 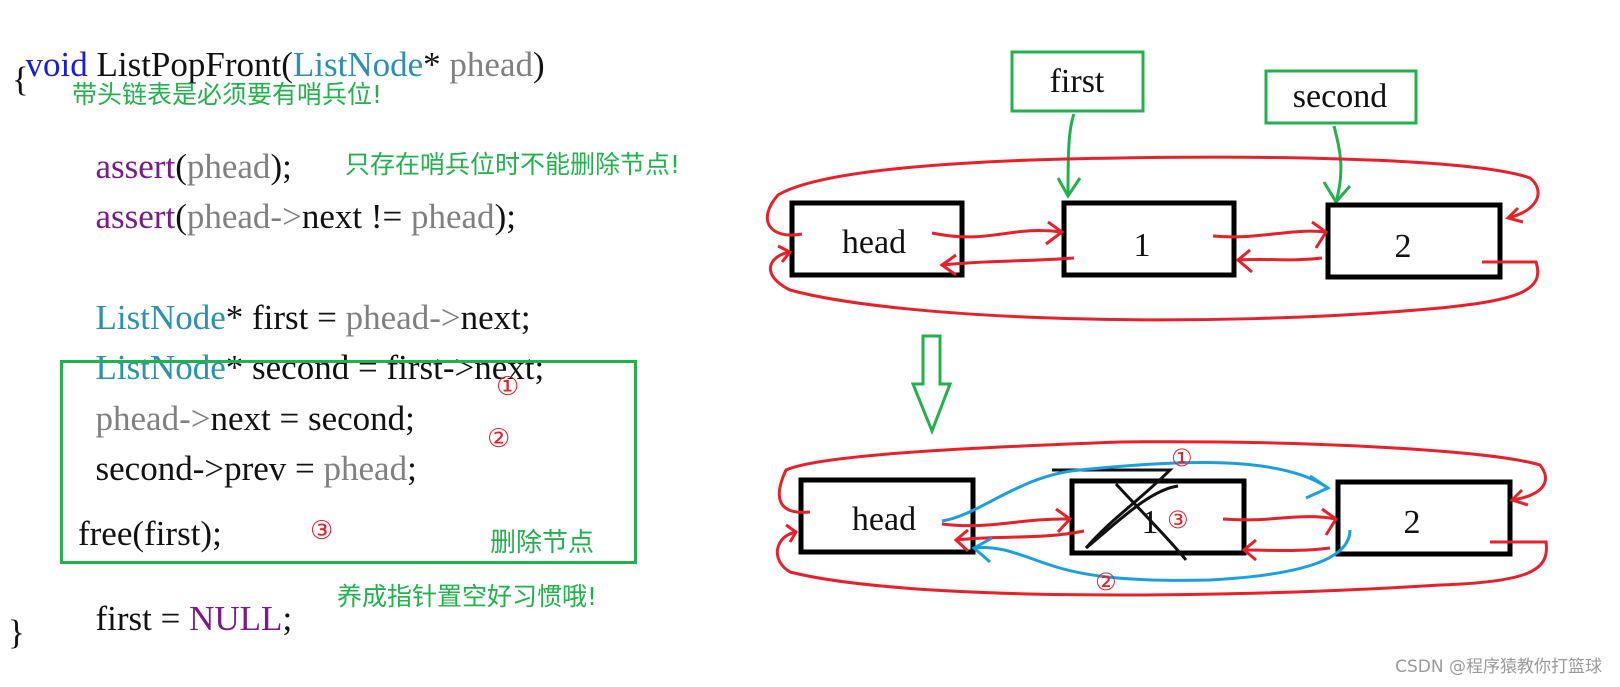 What do you see at coordinates (1106, 582) in the screenshot?
I see `bottom-marker-2: ②` at bounding box center [1106, 582].